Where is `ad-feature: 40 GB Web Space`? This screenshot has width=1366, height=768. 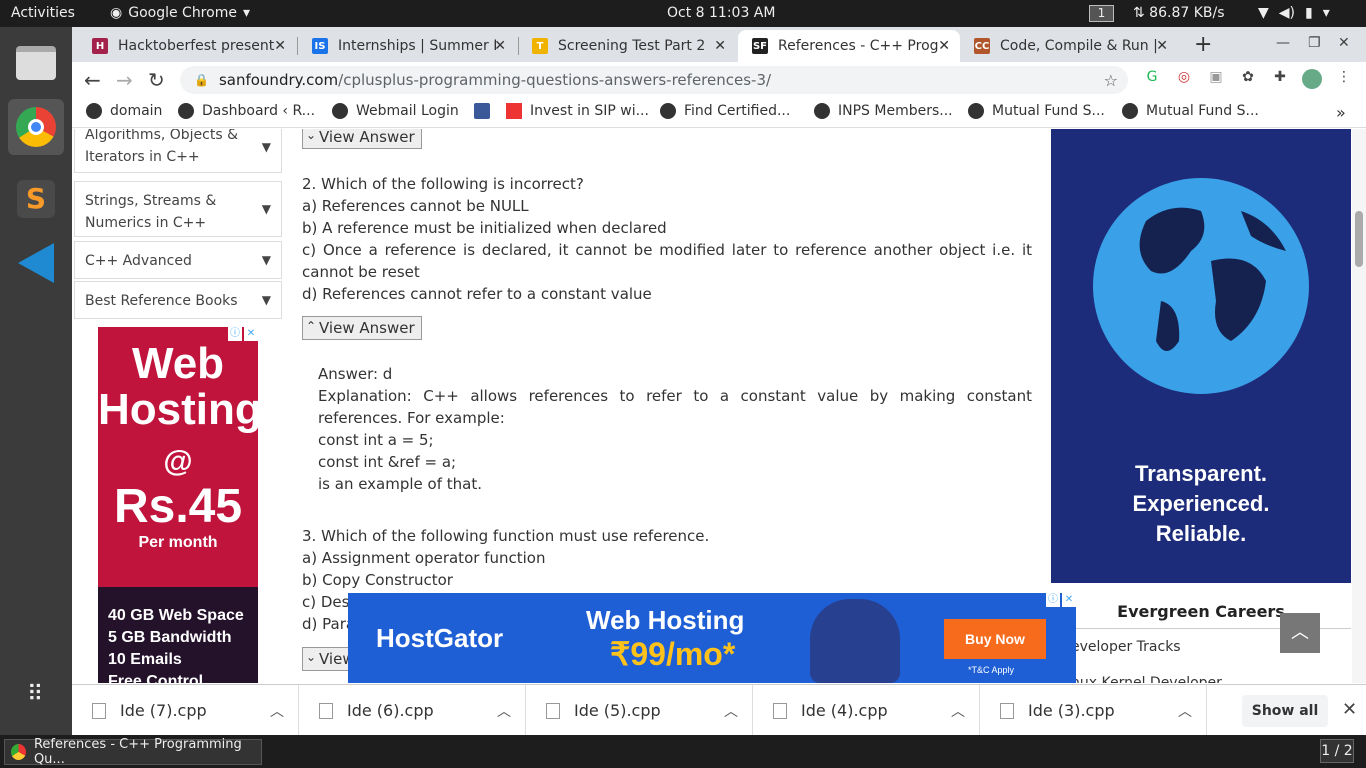
ad-feature: 40 GB Web Space is located at coordinates (176, 615).